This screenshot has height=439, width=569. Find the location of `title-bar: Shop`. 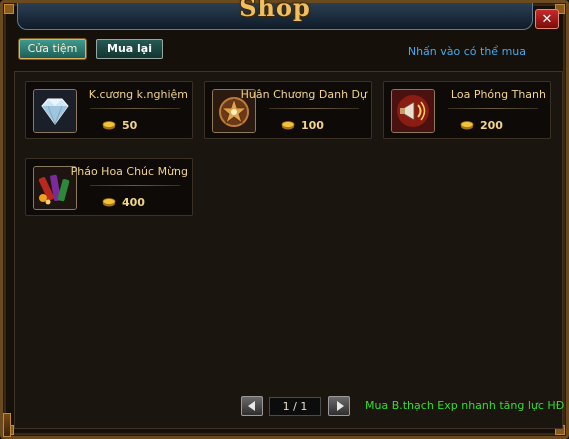

title-bar: Shop is located at coordinates (275, 15).